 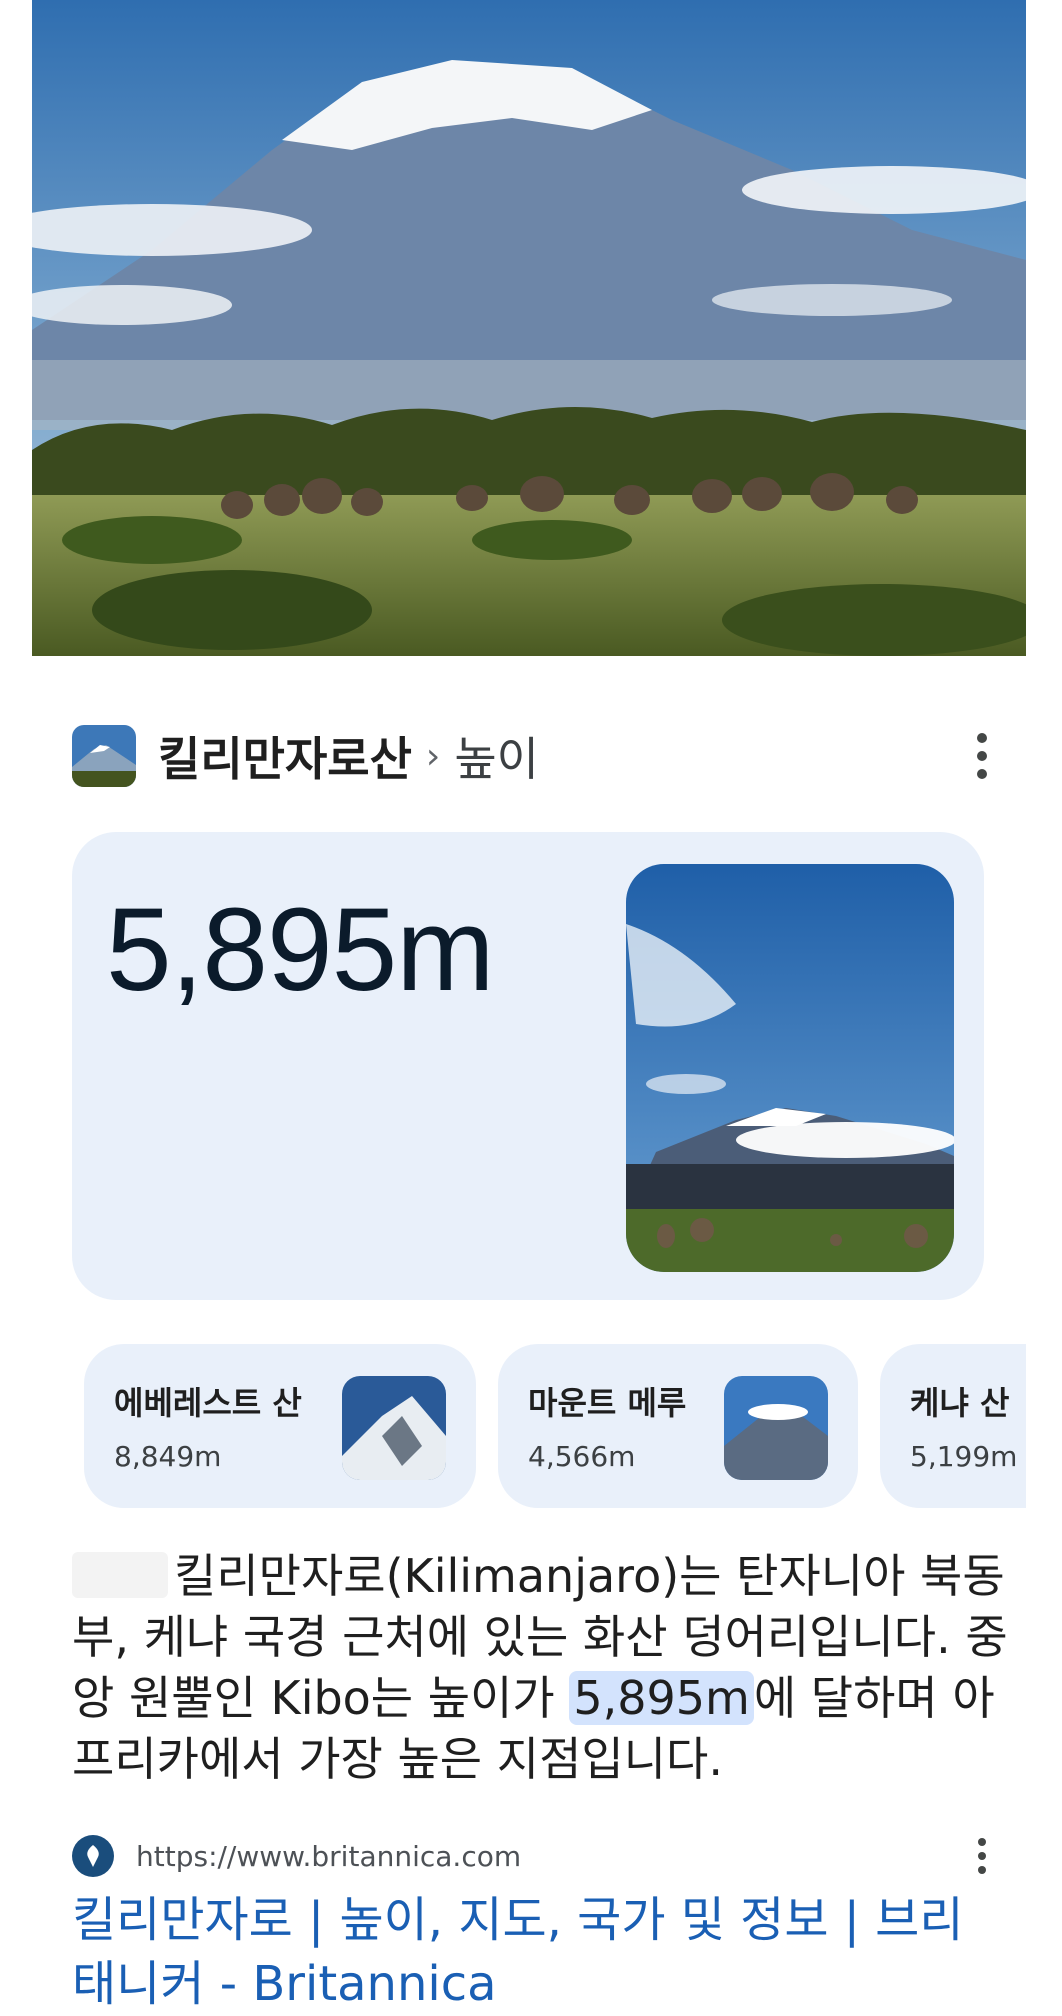 I want to click on source-row: https://www.britannica.com, so click(x=537, y=1856).